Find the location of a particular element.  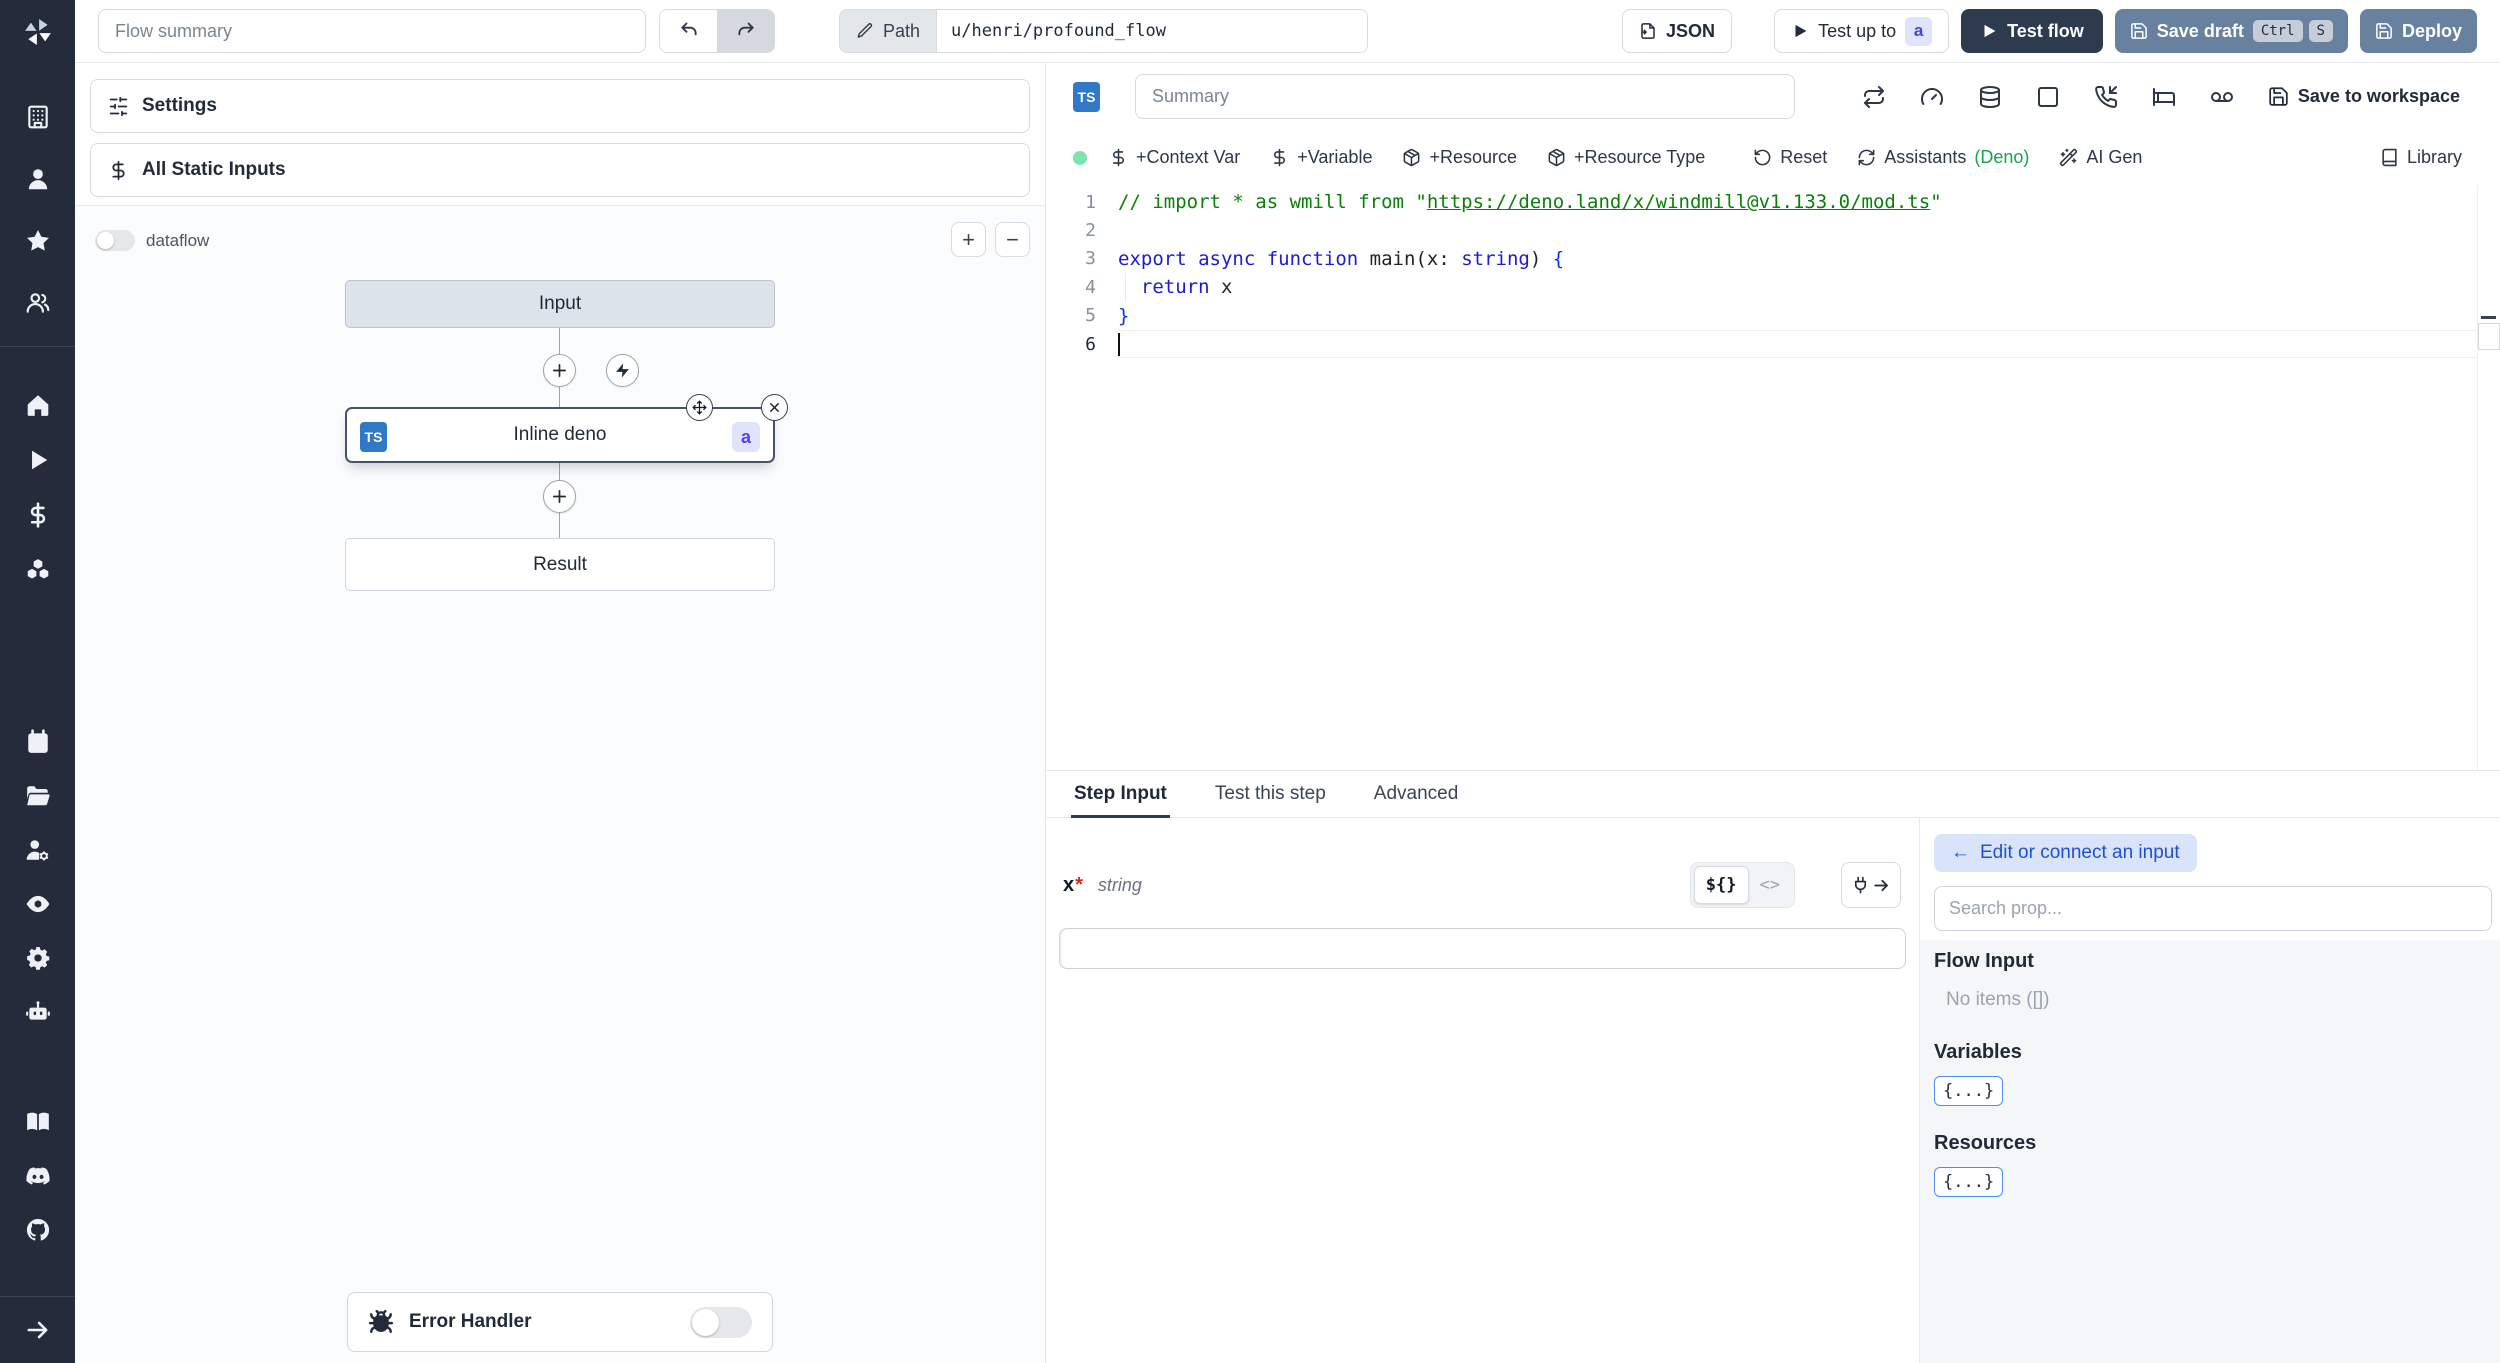

test-up-to-step-badge: a is located at coordinates (1919, 31).